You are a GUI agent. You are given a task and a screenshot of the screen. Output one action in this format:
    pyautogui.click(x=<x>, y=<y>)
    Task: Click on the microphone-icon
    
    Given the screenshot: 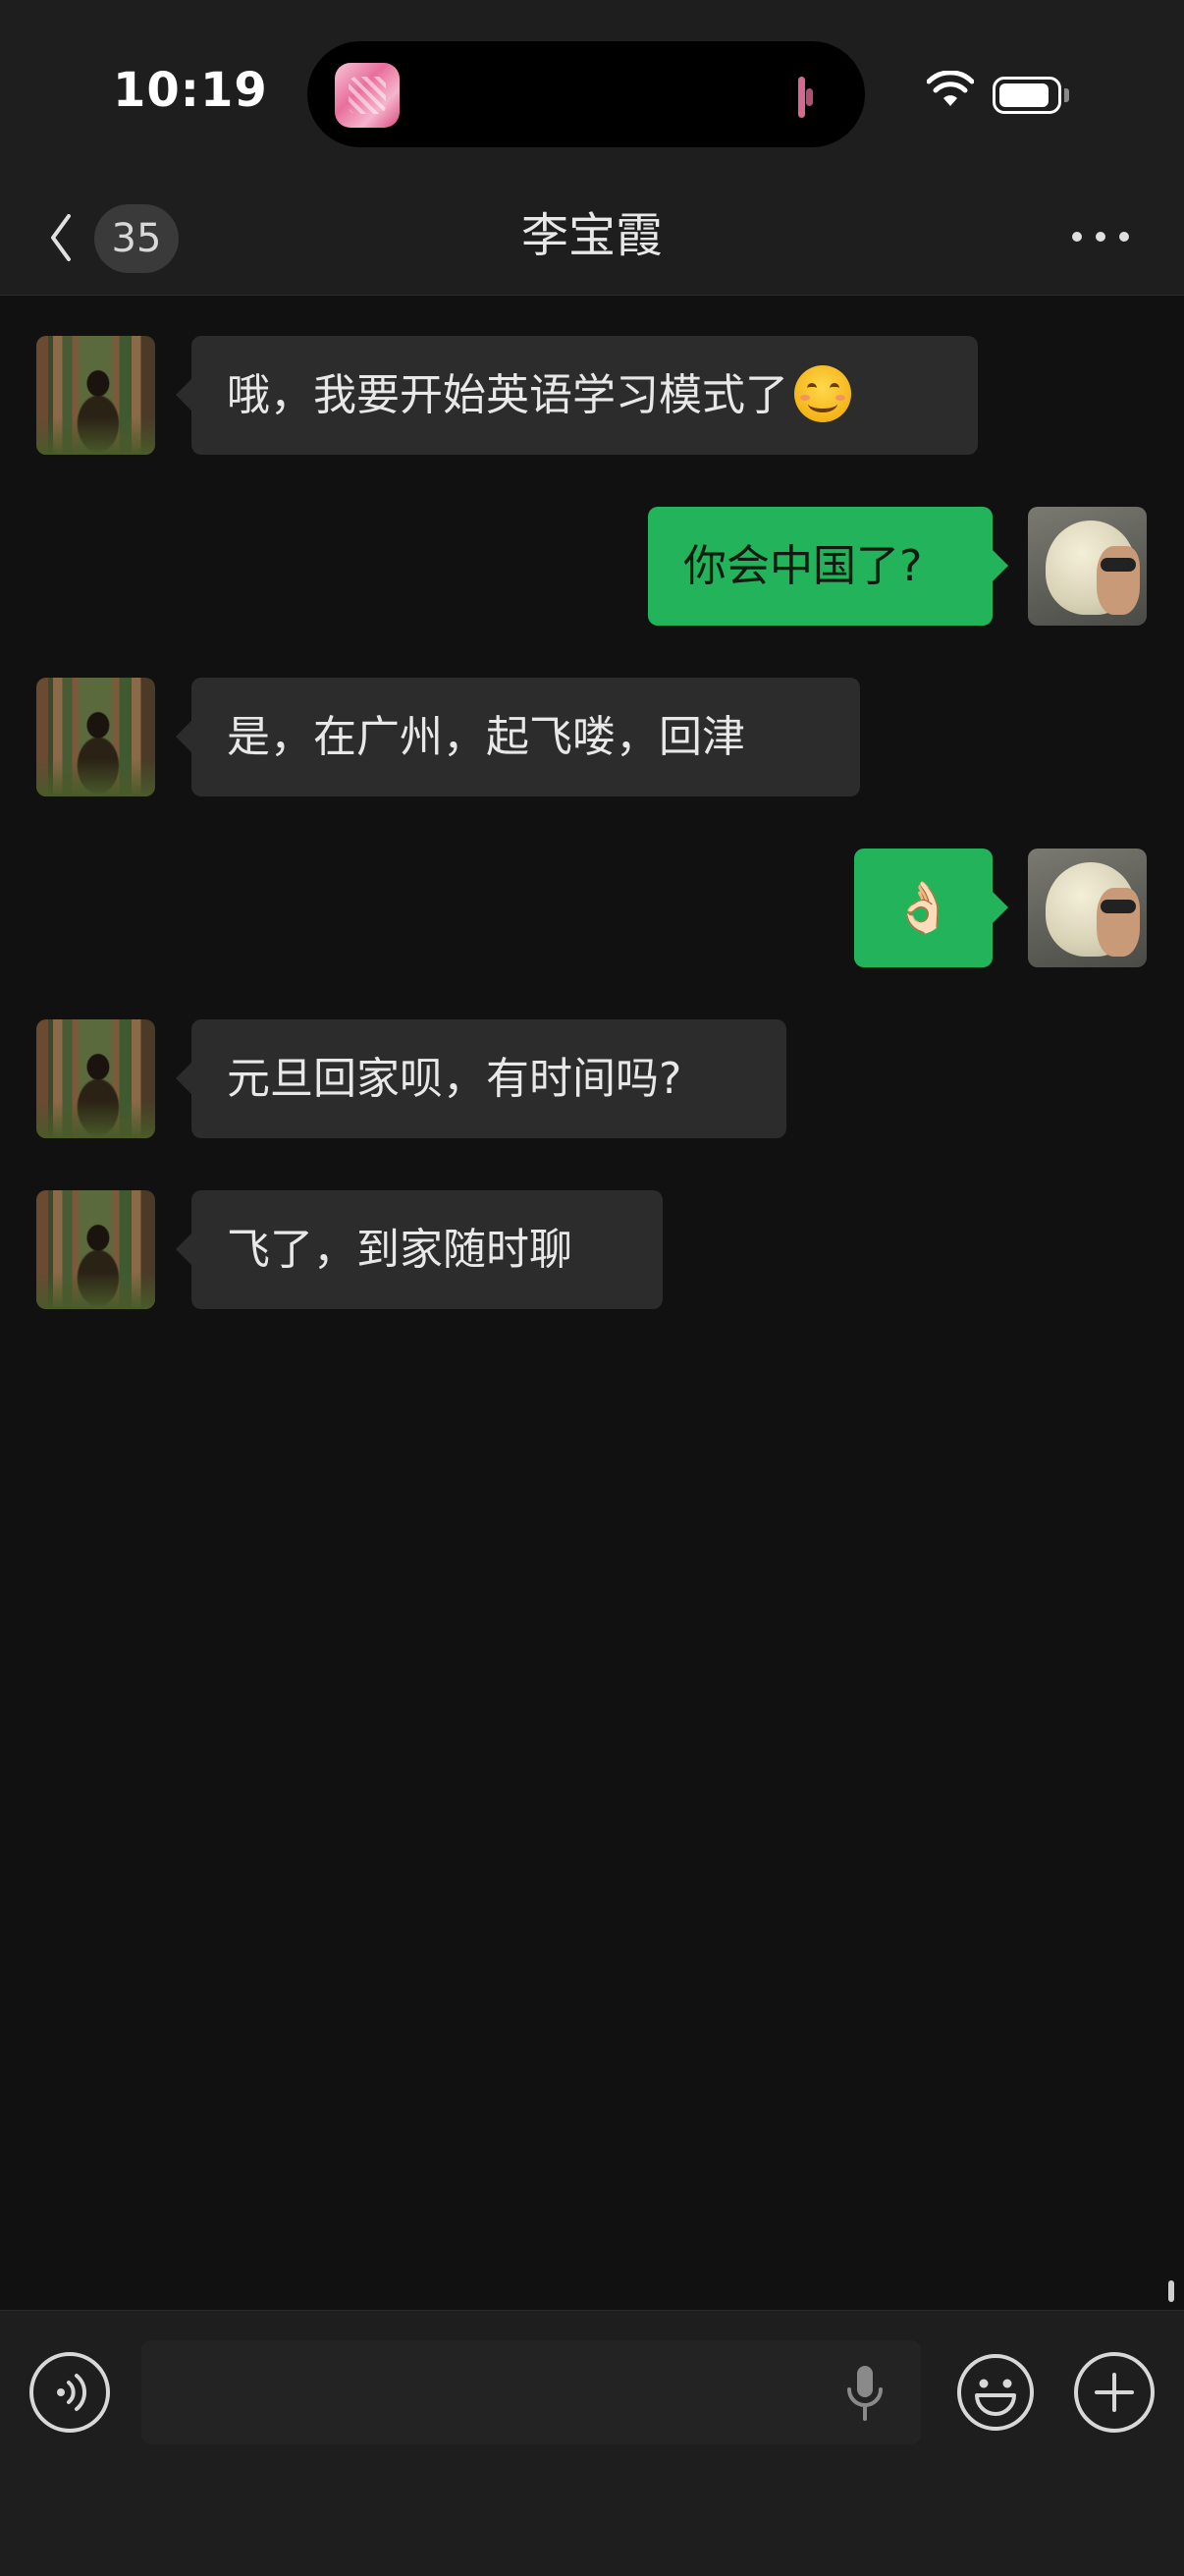 What is the action you would take?
    pyautogui.click(x=865, y=2393)
    